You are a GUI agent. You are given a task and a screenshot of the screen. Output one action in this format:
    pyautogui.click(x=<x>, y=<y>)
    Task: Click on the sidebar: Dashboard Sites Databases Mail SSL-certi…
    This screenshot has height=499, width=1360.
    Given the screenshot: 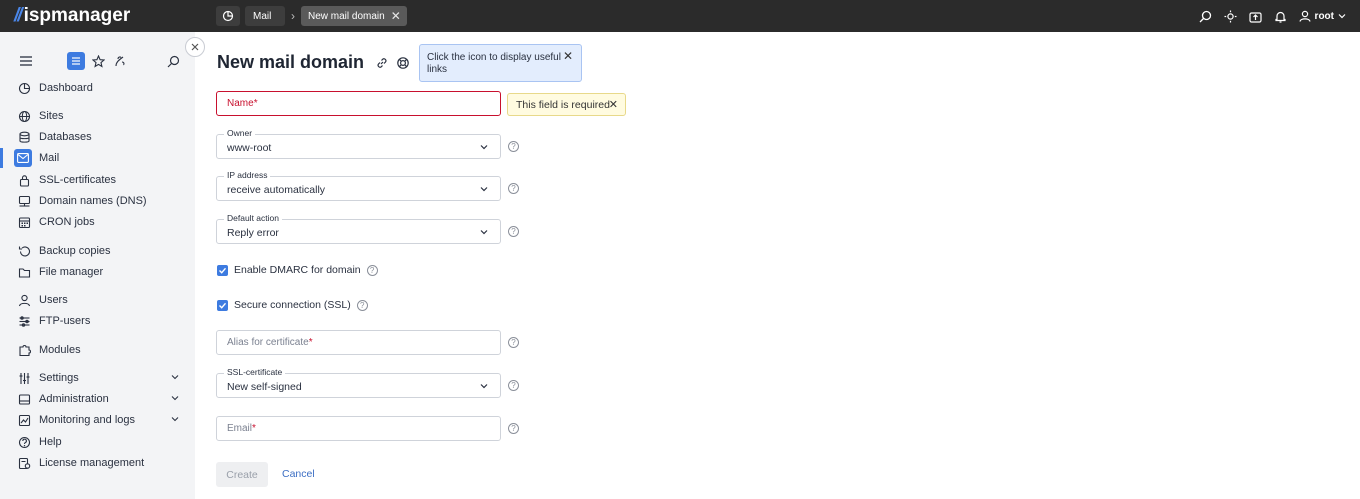 What is the action you would take?
    pyautogui.click(x=97, y=265)
    